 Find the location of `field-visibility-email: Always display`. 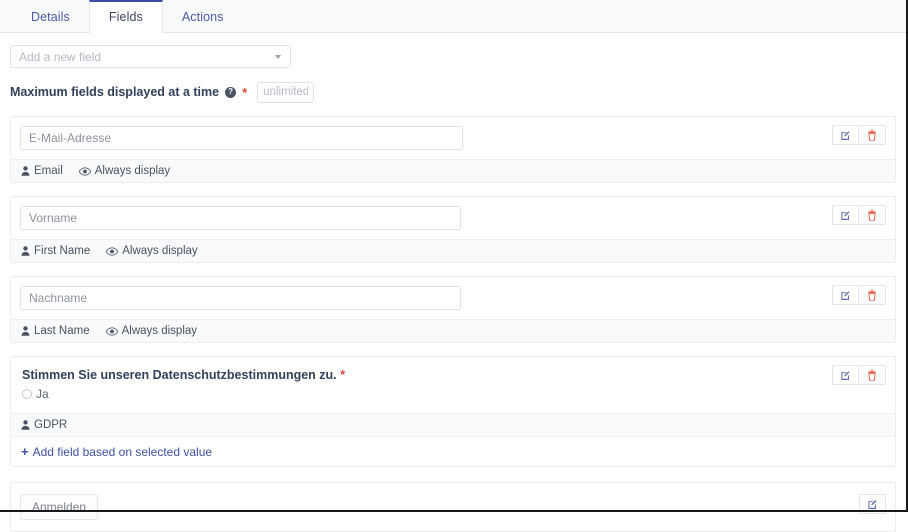

field-visibility-email: Always display is located at coordinates (124, 171).